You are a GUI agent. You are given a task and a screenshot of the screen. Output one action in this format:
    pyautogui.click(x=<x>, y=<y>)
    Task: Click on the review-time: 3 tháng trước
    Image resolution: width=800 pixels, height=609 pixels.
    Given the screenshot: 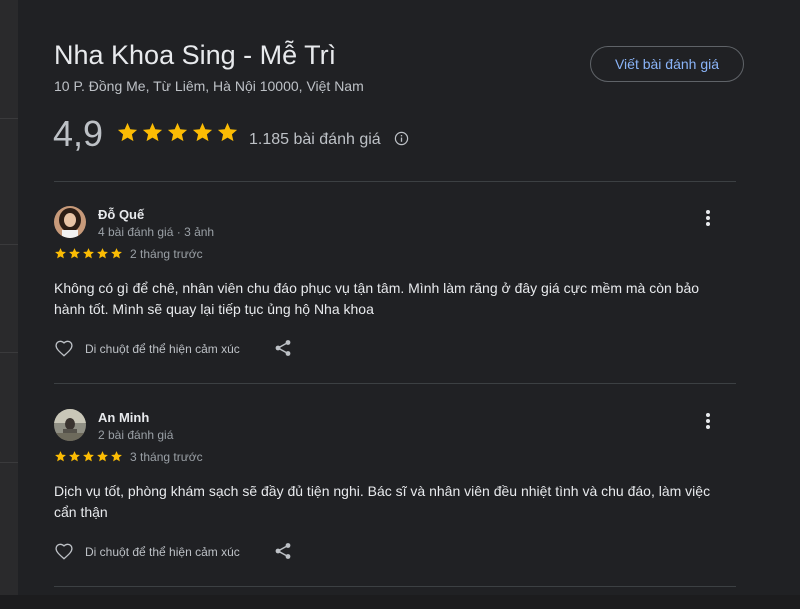 What is the action you would take?
    pyautogui.click(x=166, y=457)
    